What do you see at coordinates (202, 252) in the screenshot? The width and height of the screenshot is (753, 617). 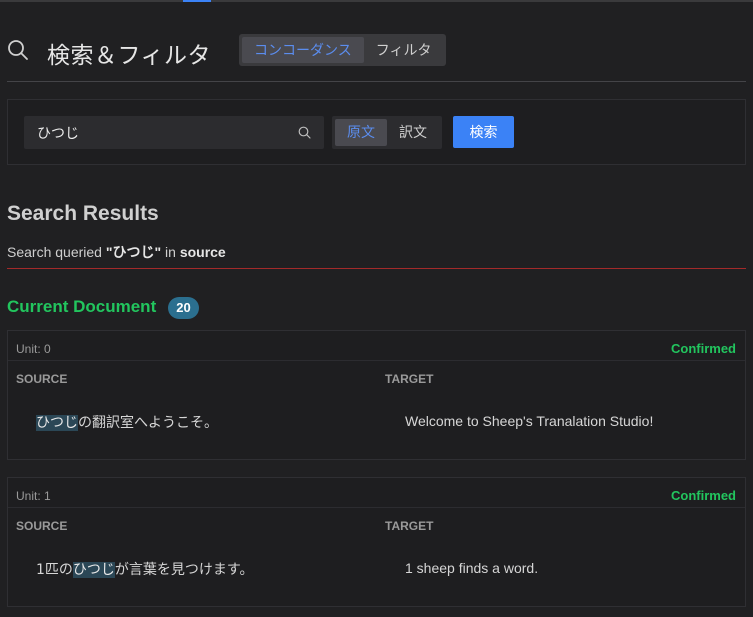 I see `query-scope: source` at bounding box center [202, 252].